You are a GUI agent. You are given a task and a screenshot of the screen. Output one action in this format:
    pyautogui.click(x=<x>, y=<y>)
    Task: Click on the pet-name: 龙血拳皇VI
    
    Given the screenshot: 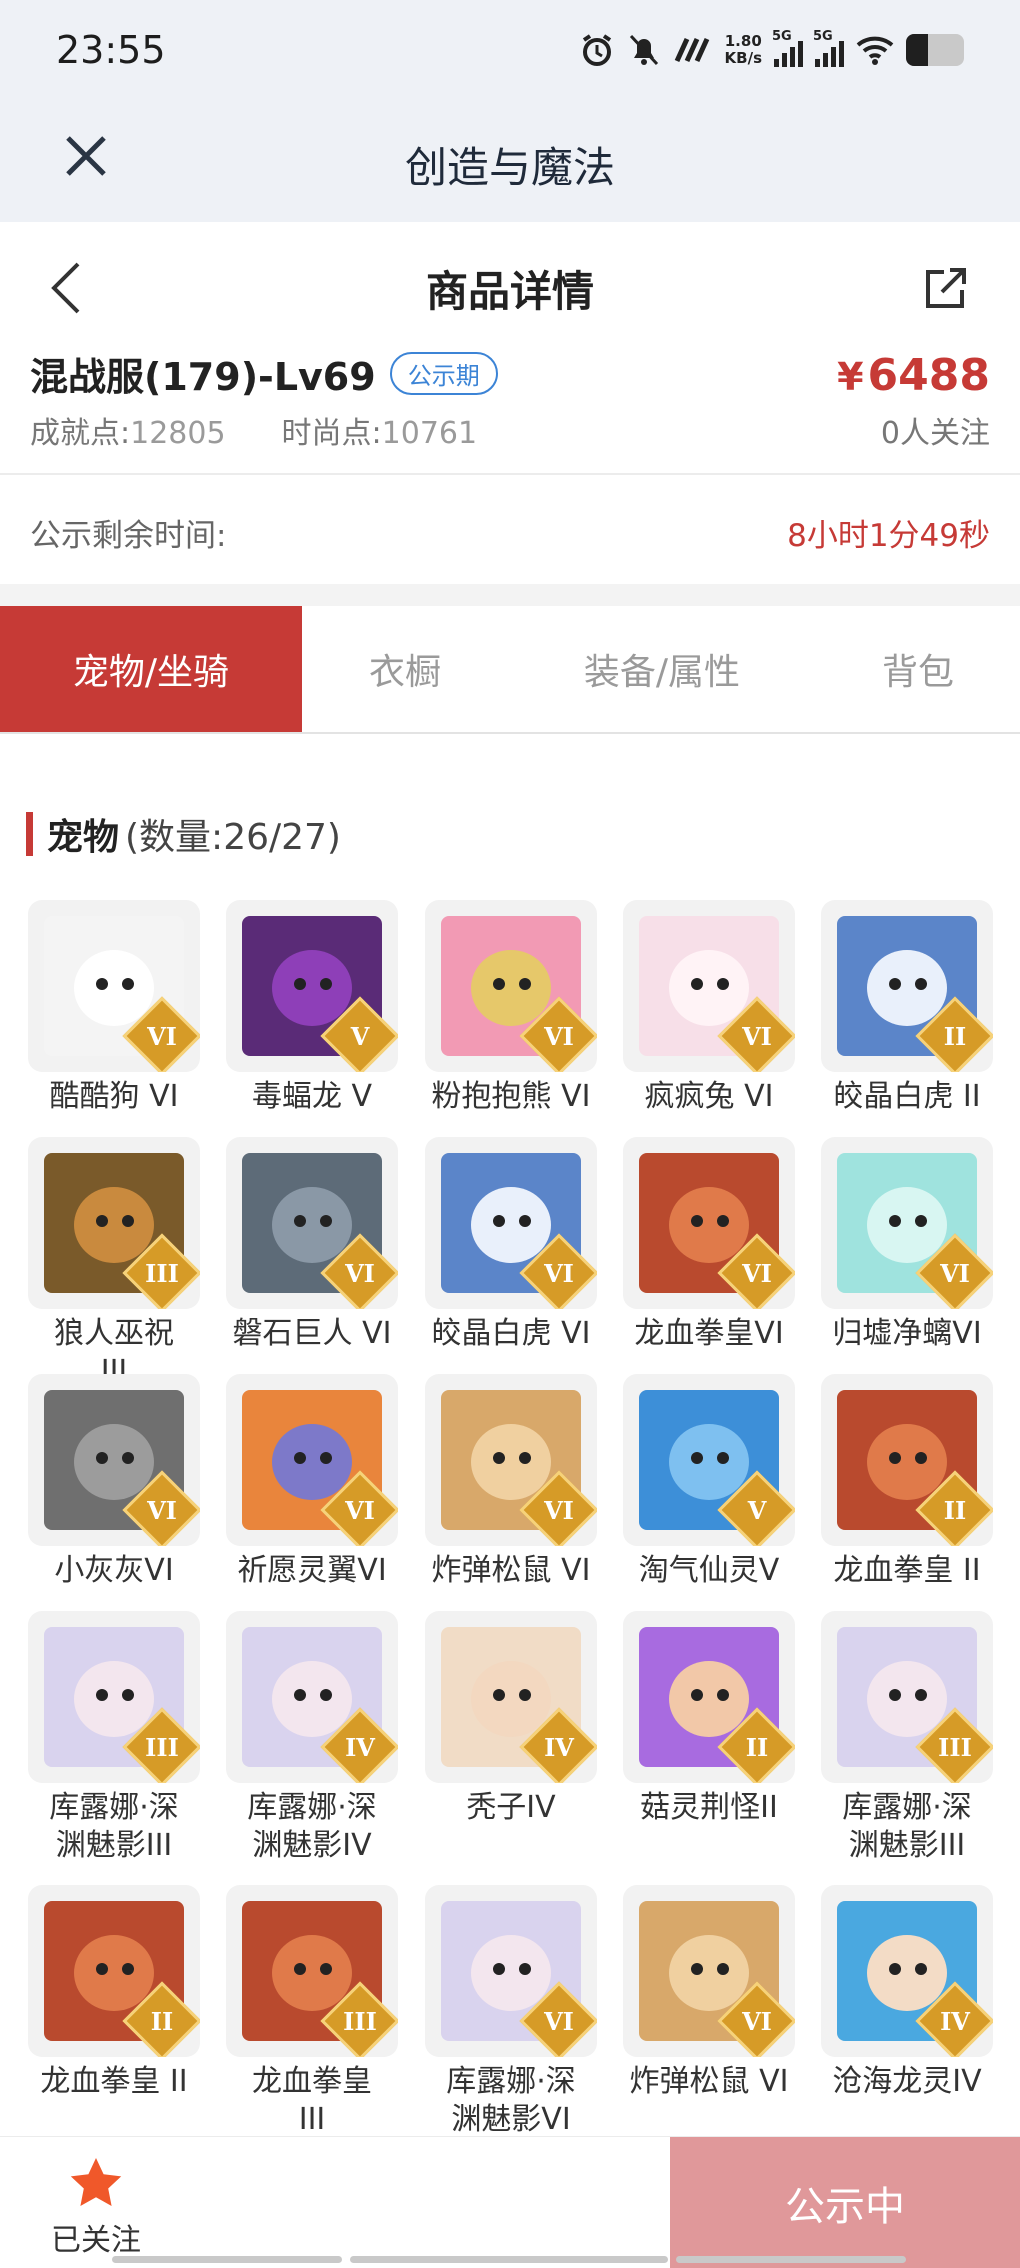 What is the action you would take?
    pyautogui.click(x=709, y=1333)
    